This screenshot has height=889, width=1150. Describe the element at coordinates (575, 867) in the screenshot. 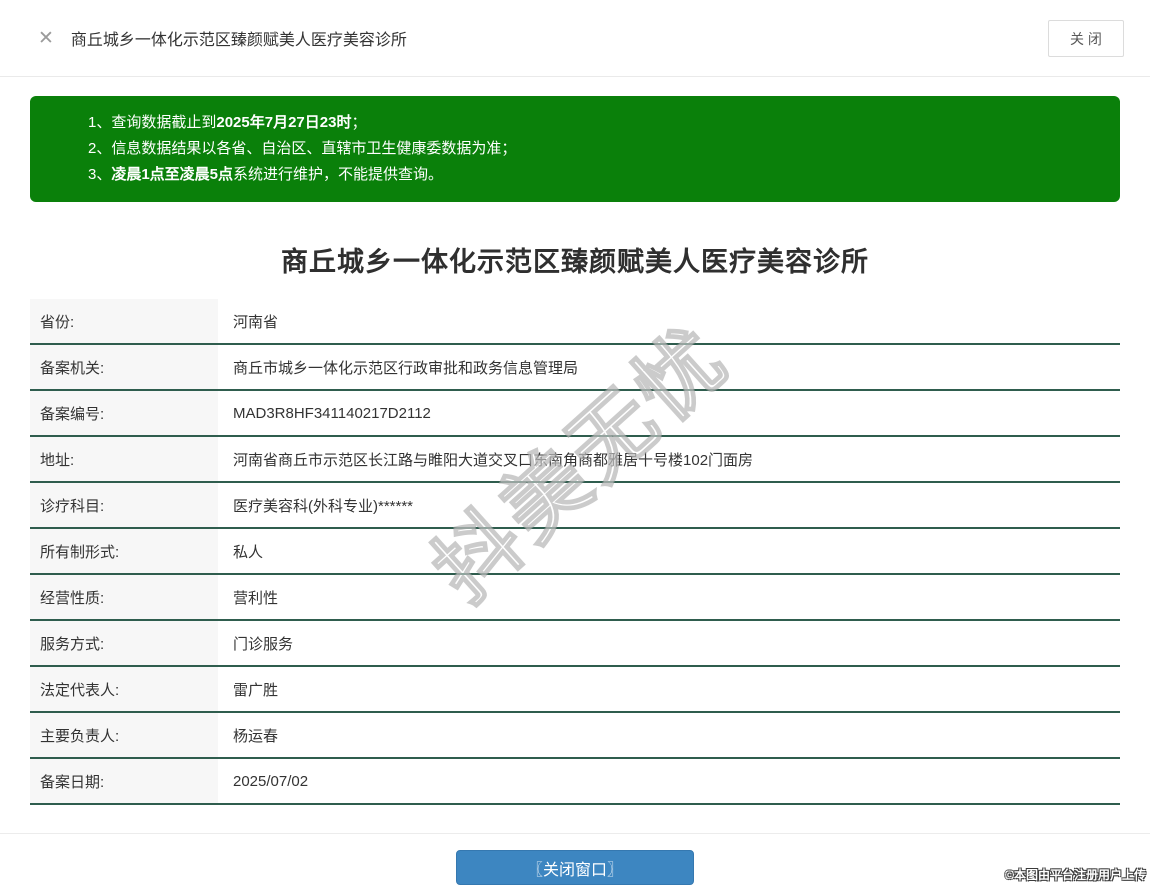

I see `close-window-button: 〖关闭窗口〗` at that location.